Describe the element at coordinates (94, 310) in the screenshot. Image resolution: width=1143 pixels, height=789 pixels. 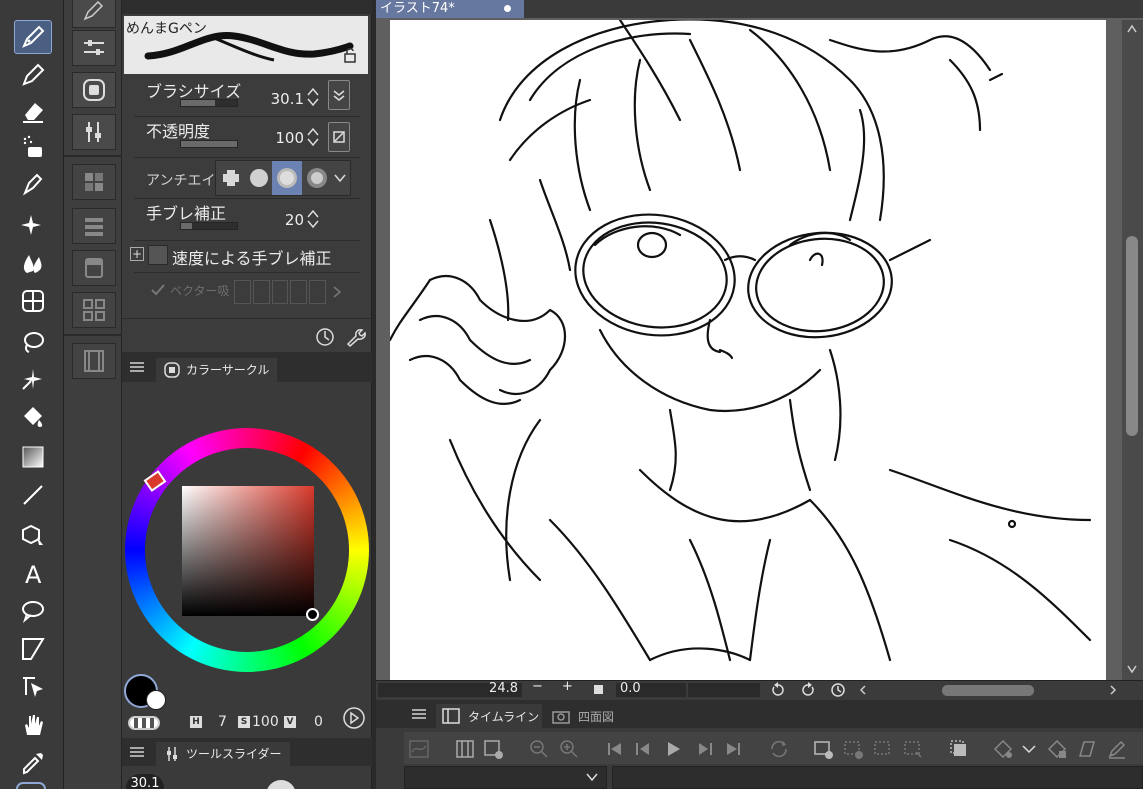
I see `navigator-icon` at that location.